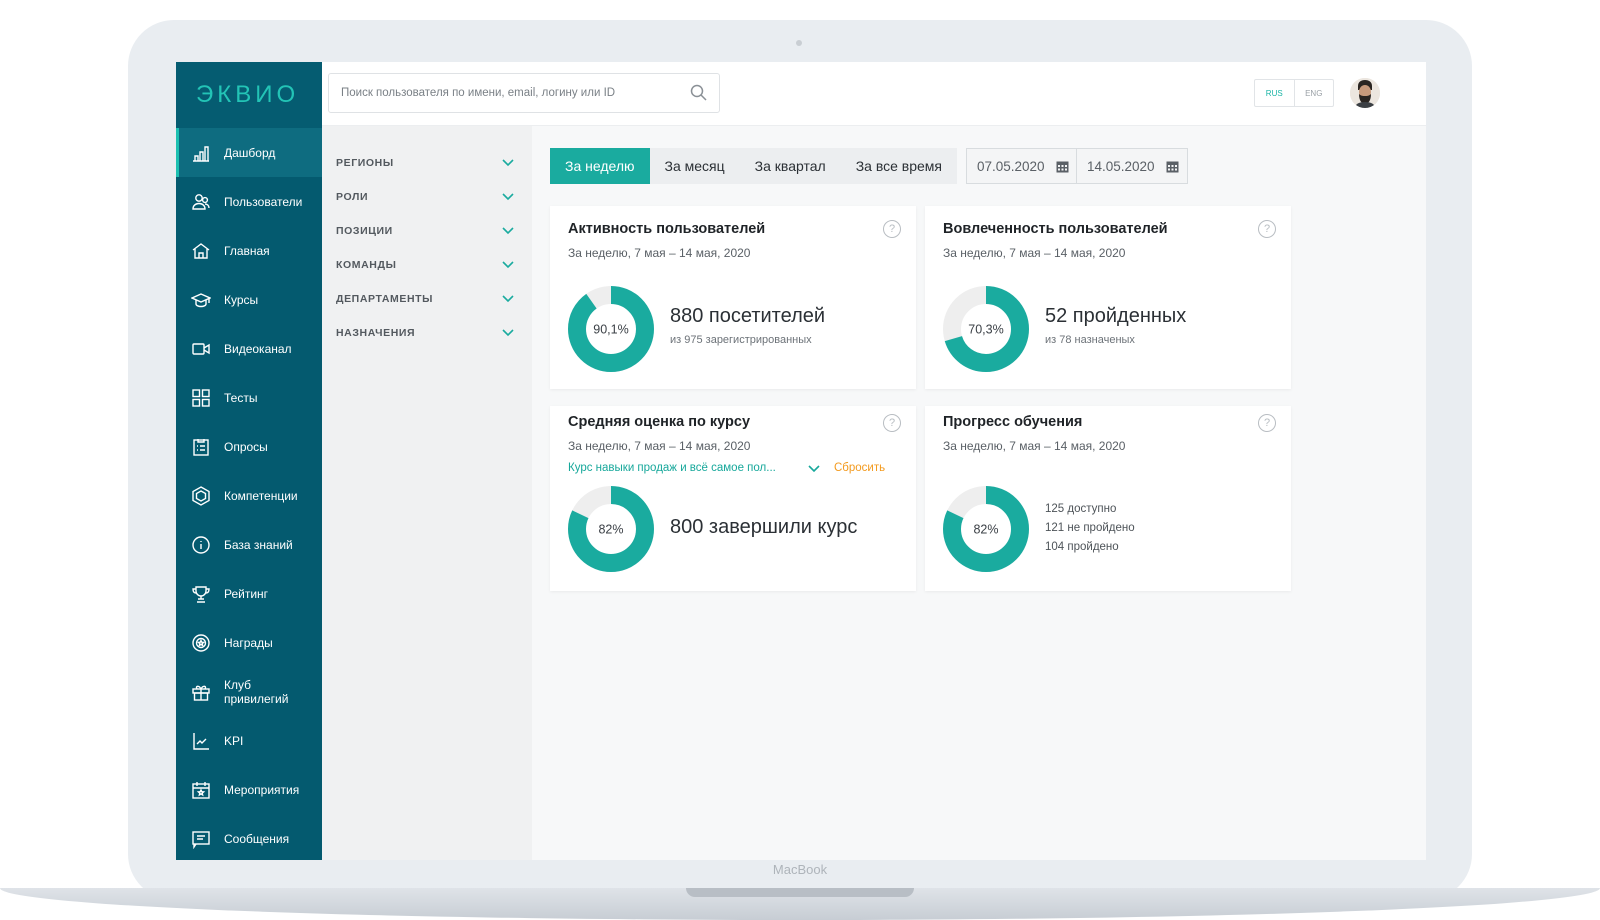 Image resolution: width=1600 pixels, height=920 pixels. What do you see at coordinates (427, 231) in the screenshot?
I see `filter-positions: ПОЗИЦИИ` at bounding box center [427, 231].